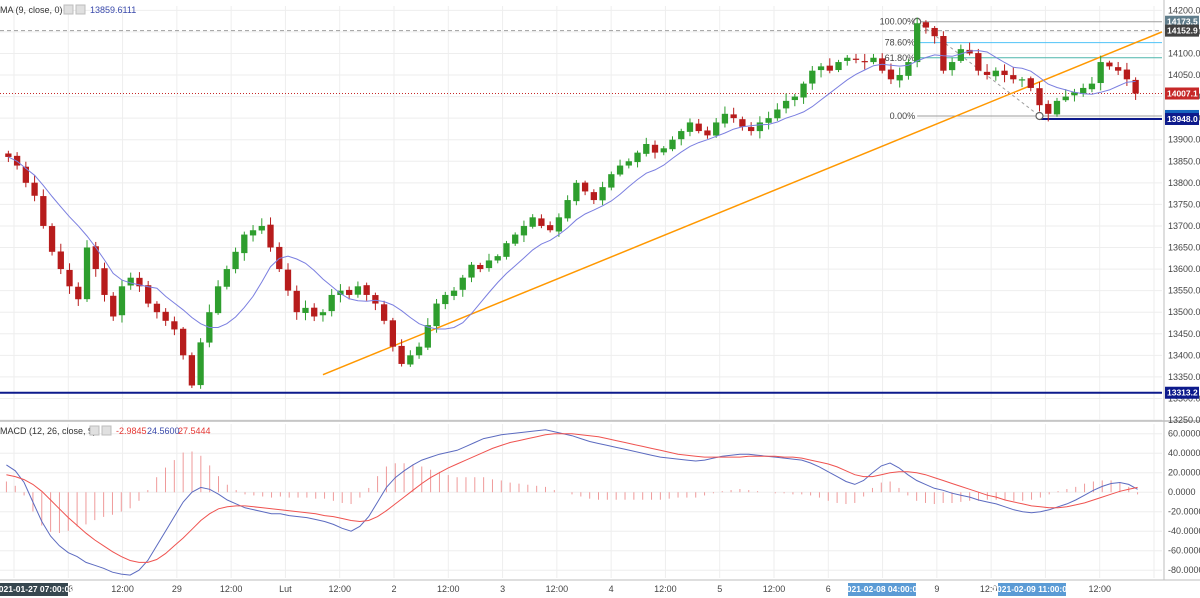 This screenshot has height=598, width=1200. I want to click on macd-settings-icon, so click(94, 430).